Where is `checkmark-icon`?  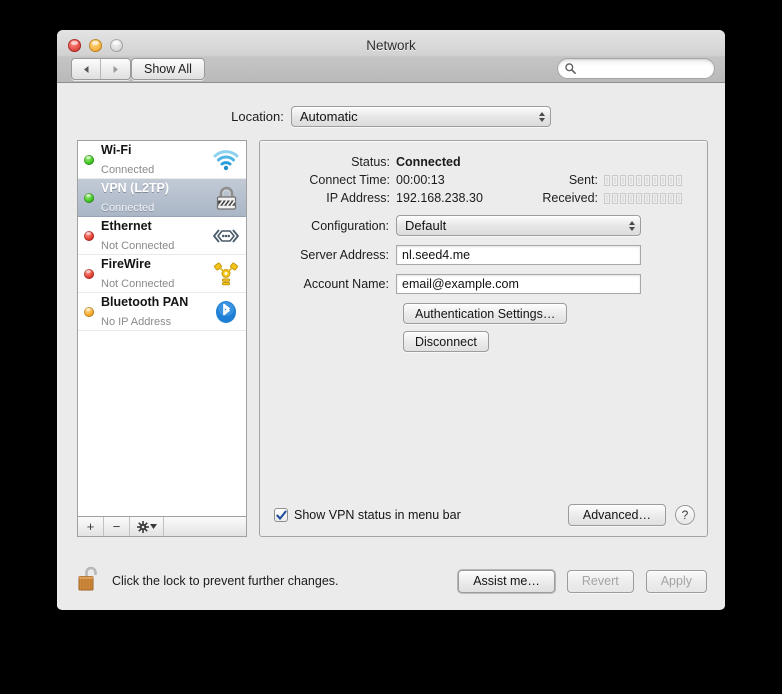 checkmark-icon is located at coordinates (281, 515).